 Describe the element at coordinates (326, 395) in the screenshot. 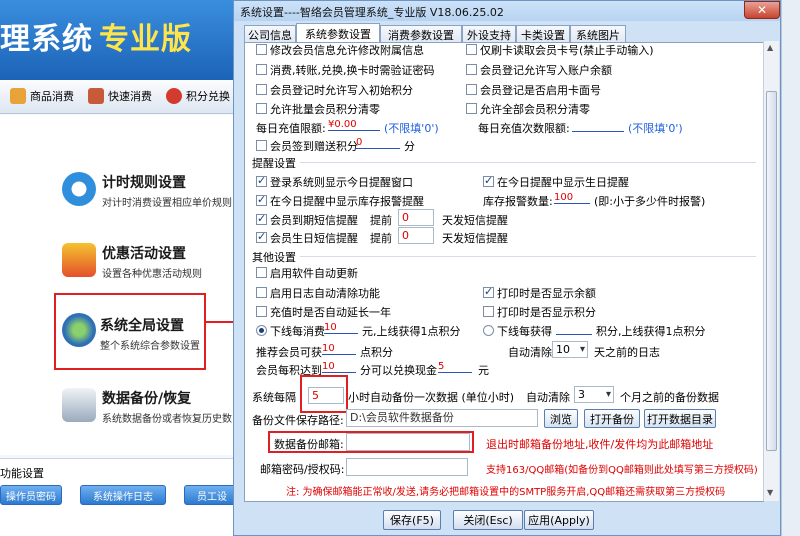

I see `backup-interval-input: 5` at that location.